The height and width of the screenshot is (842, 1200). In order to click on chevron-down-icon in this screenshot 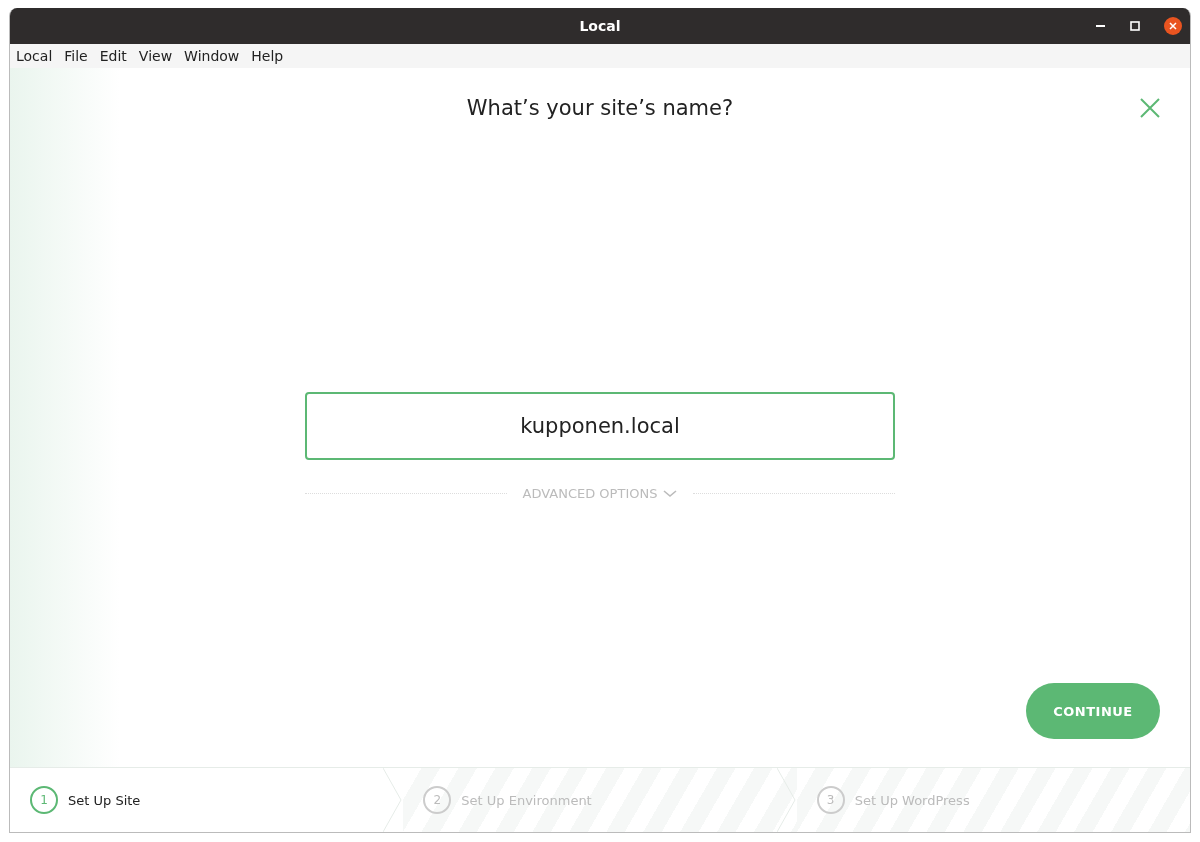, I will do `click(670, 493)`.